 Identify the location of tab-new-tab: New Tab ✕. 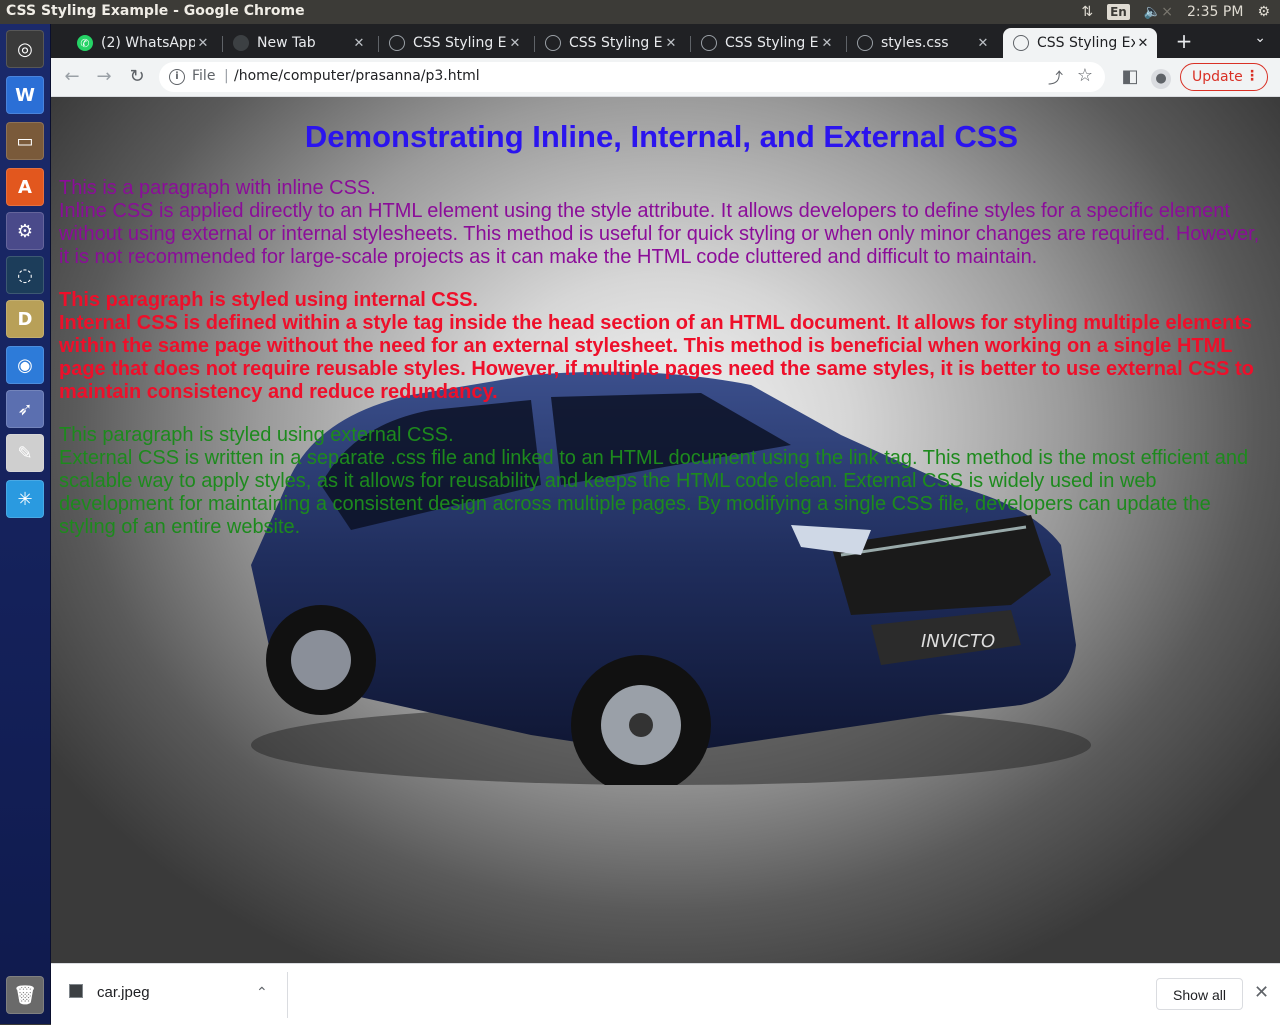
(298, 43).